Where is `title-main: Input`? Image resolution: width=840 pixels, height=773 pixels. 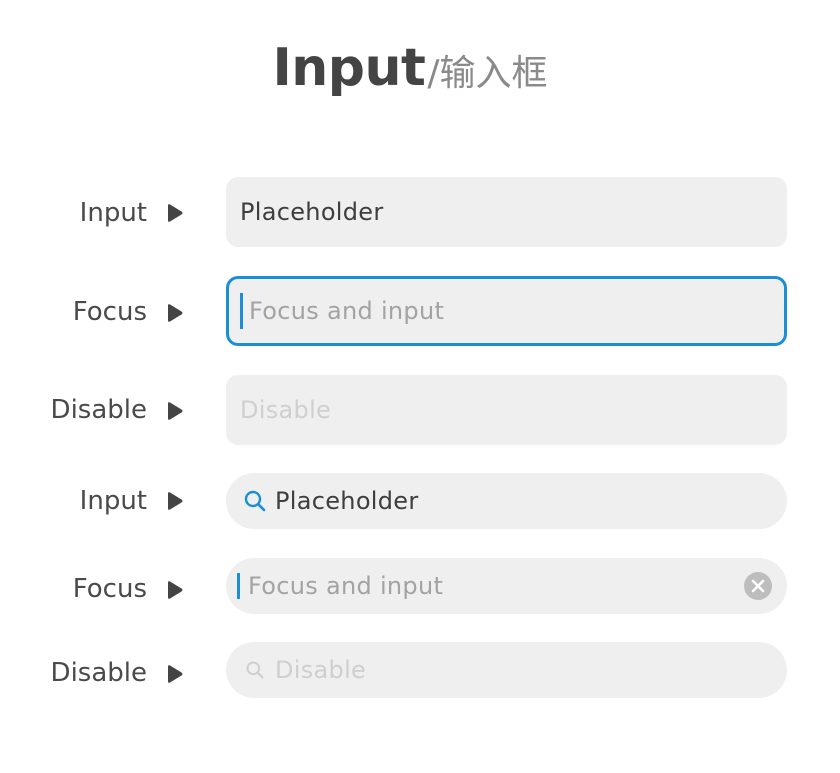 title-main: Input is located at coordinates (349, 68).